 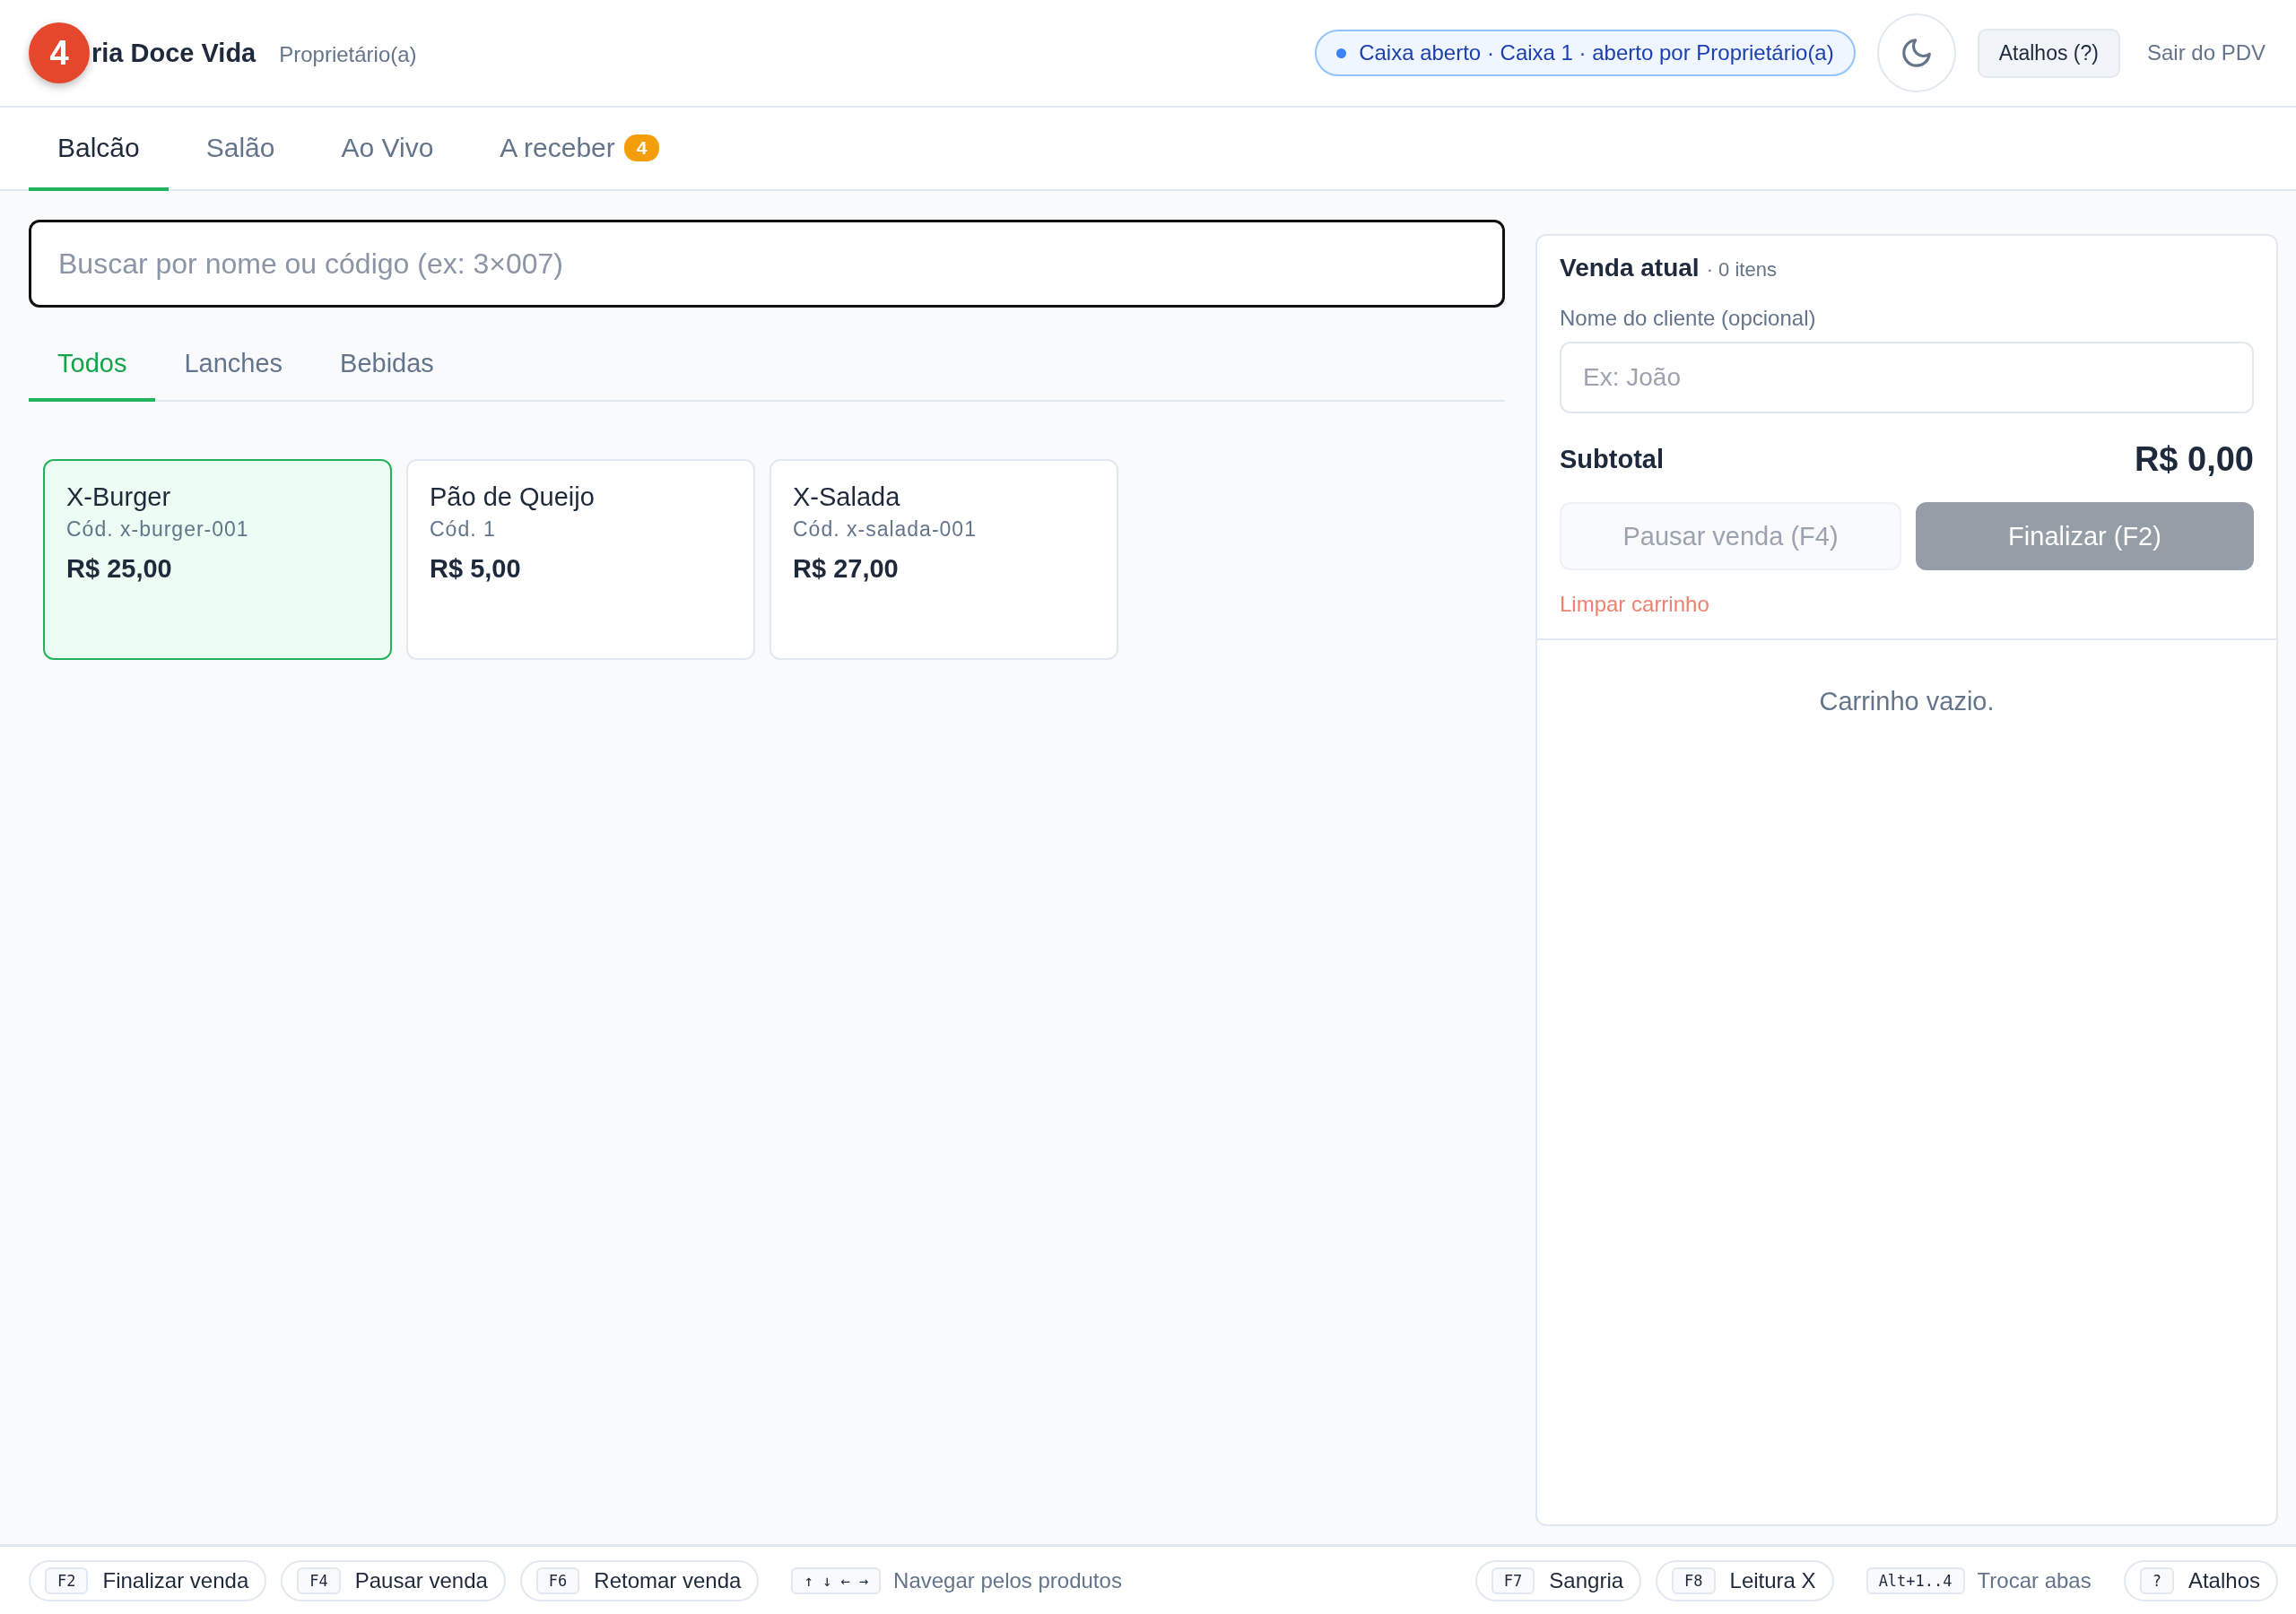 I want to click on nav-tab: Salão, so click(x=240, y=149).